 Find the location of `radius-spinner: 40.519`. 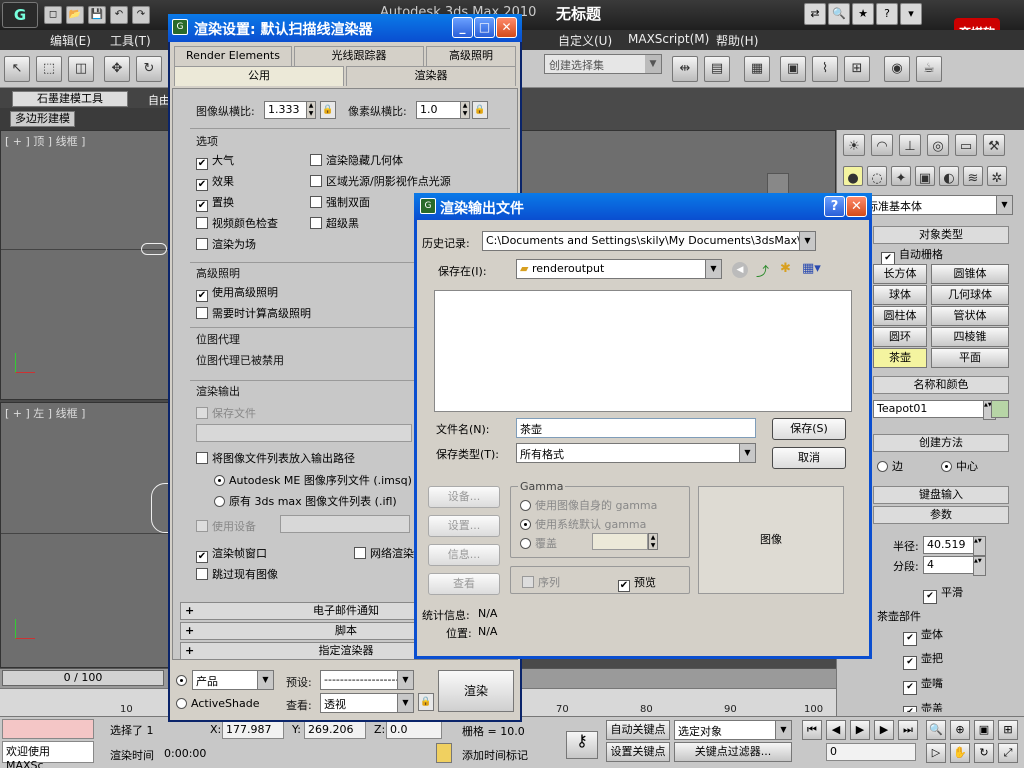

radius-spinner: 40.519 is located at coordinates (954, 546).